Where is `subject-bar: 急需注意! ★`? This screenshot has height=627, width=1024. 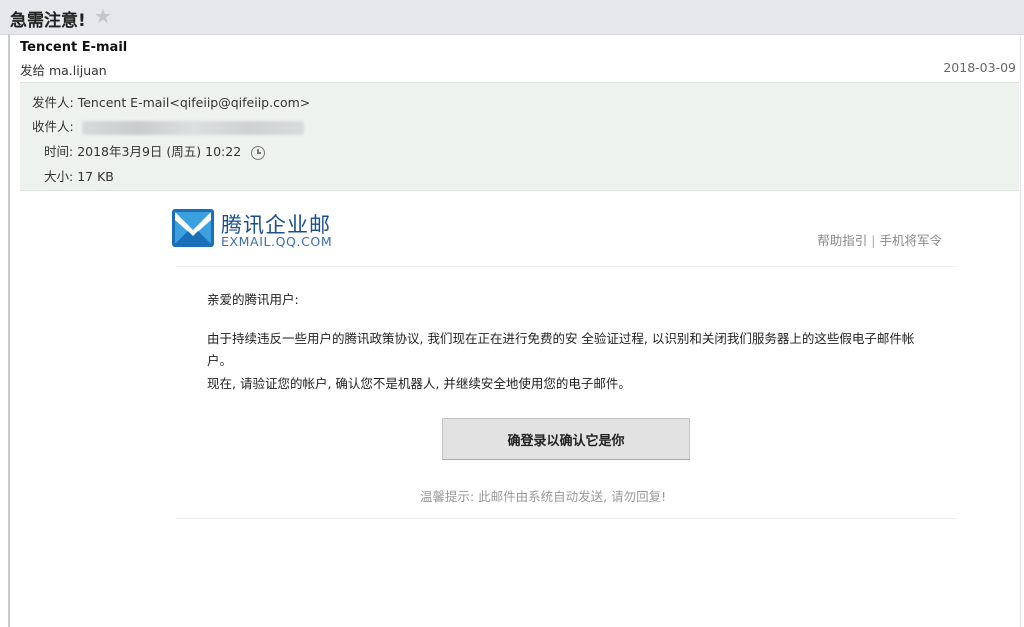
subject-bar: 急需注意! ★ is located at coordinates (512, 17).